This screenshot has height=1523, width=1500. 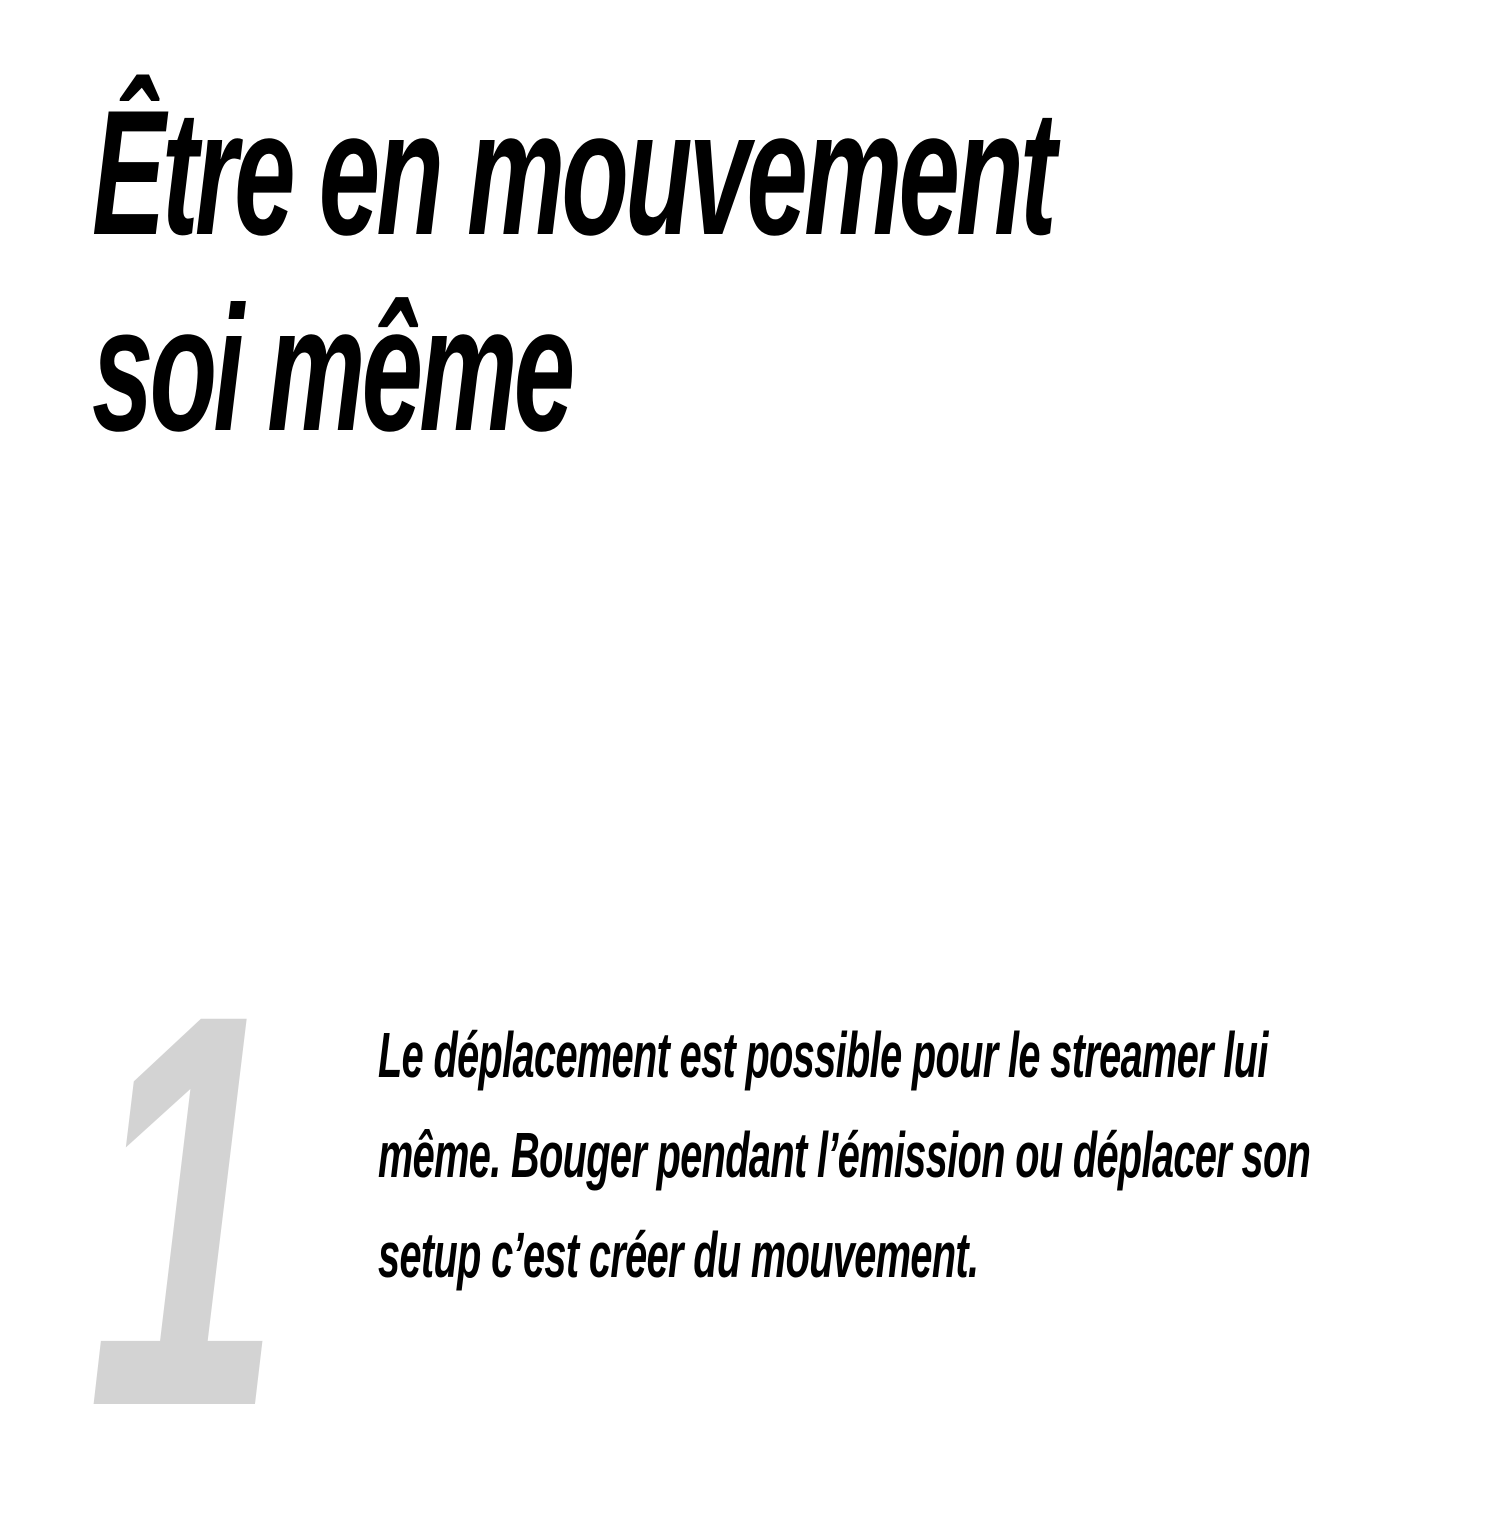 I want to click on title-line-1: Être en mouvement, so click(x=574, y=172).